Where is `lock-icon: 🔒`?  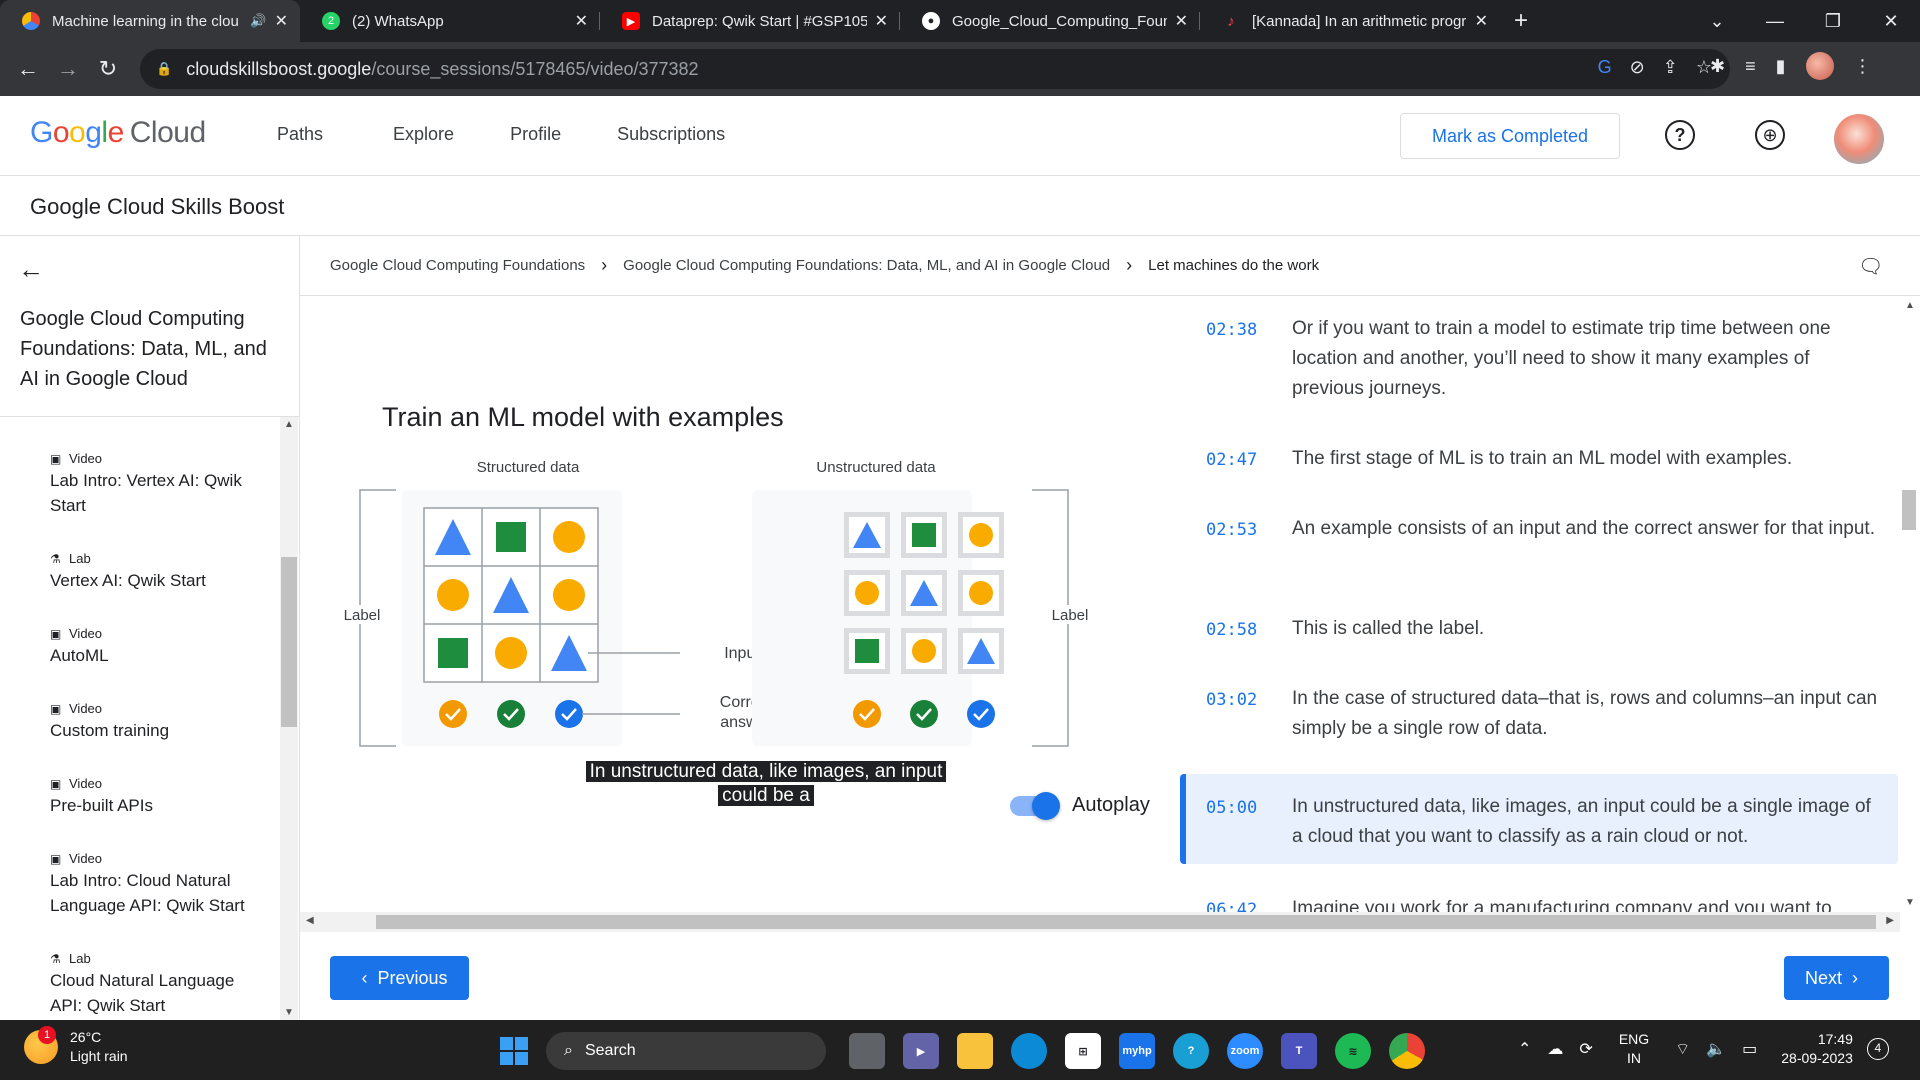 lock-icon: 🔒 is located at coordinates (164, 69).